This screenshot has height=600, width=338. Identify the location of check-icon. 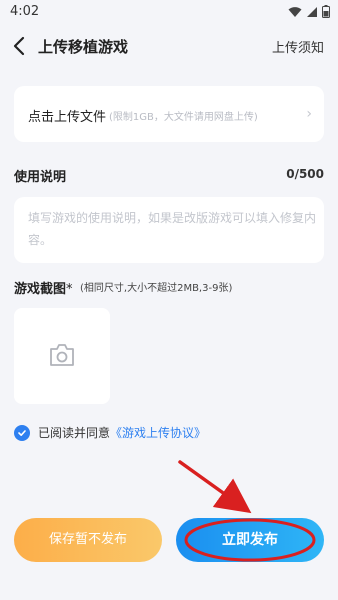
(22, 432).